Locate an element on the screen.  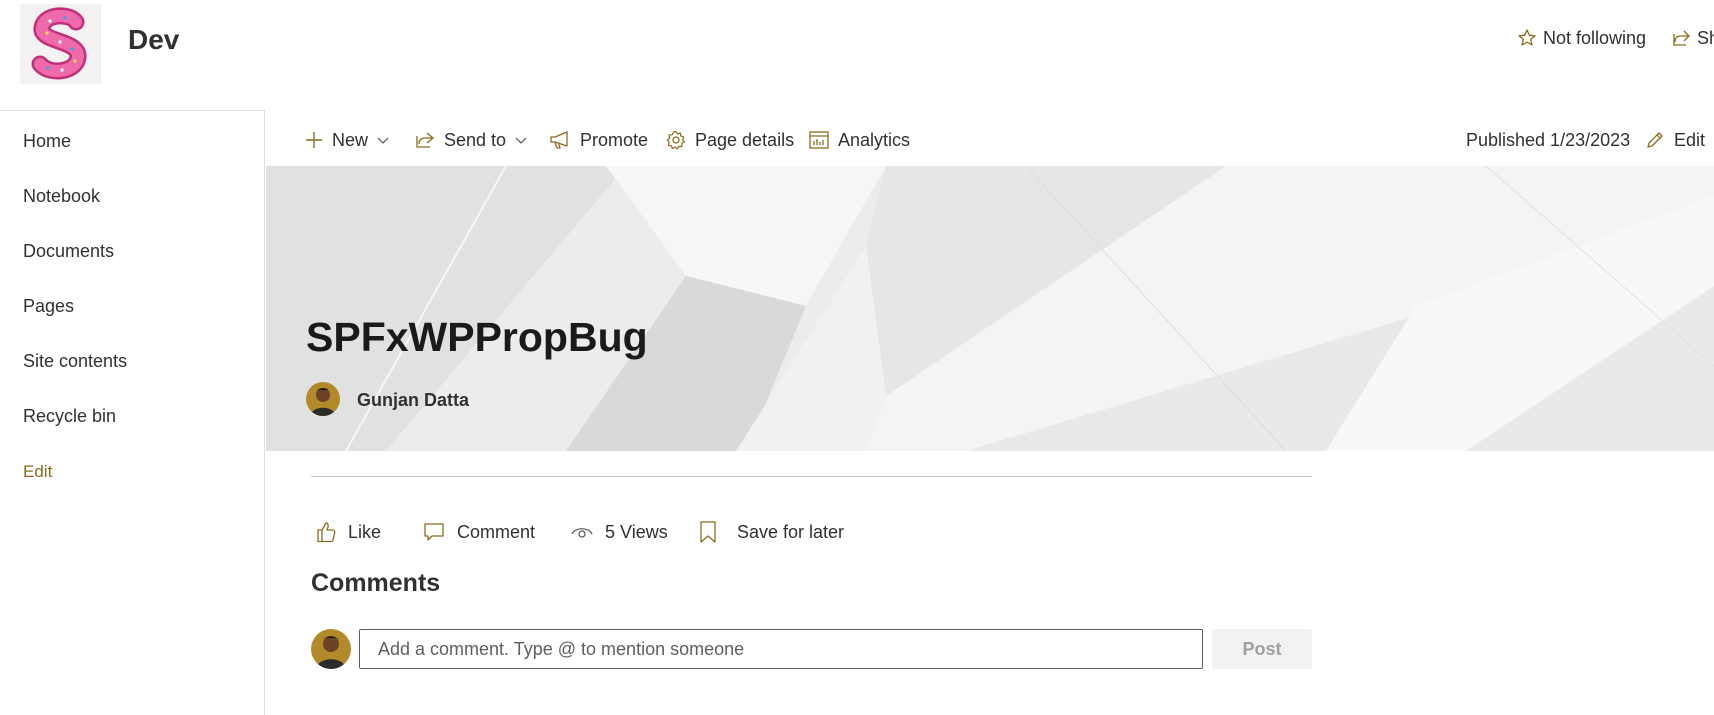
published-status: Published 1/23/2023 is located at coordinates (1548, 139).